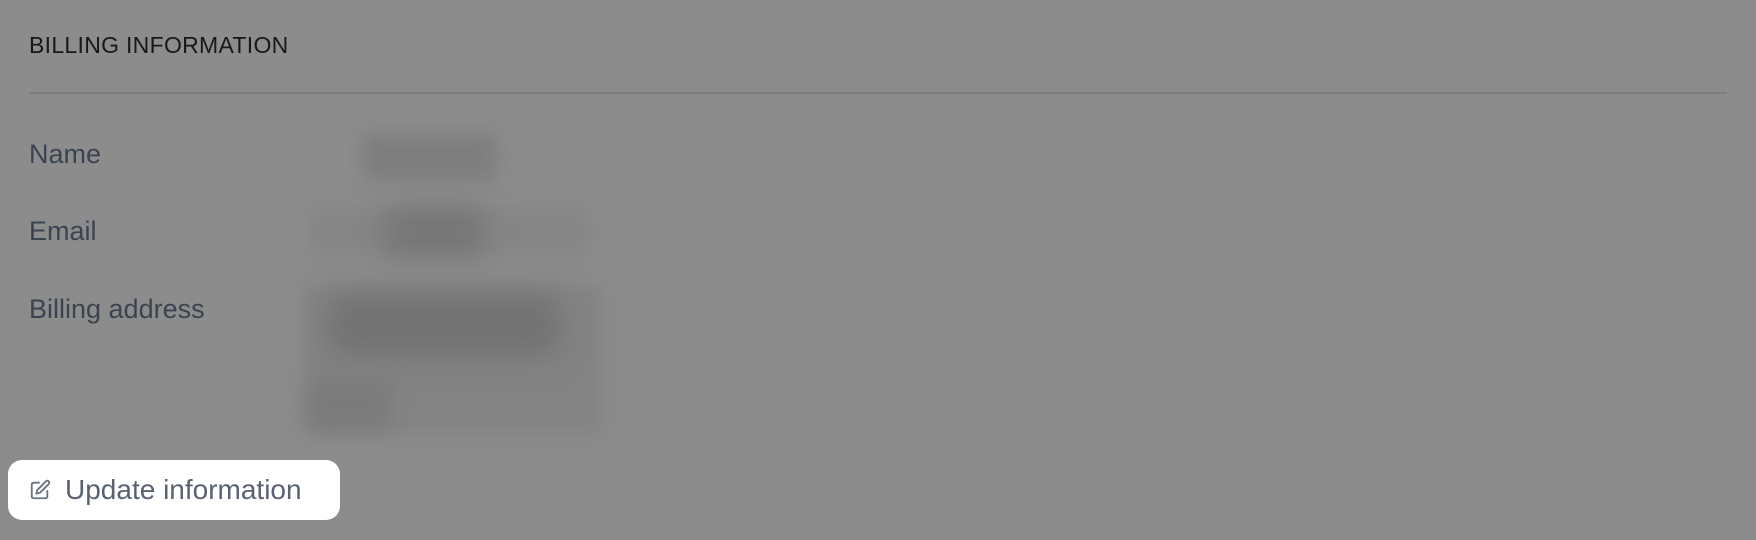 The image size is (1756, 540). I want to click on update-information-button: Update information, so click(174, 490).